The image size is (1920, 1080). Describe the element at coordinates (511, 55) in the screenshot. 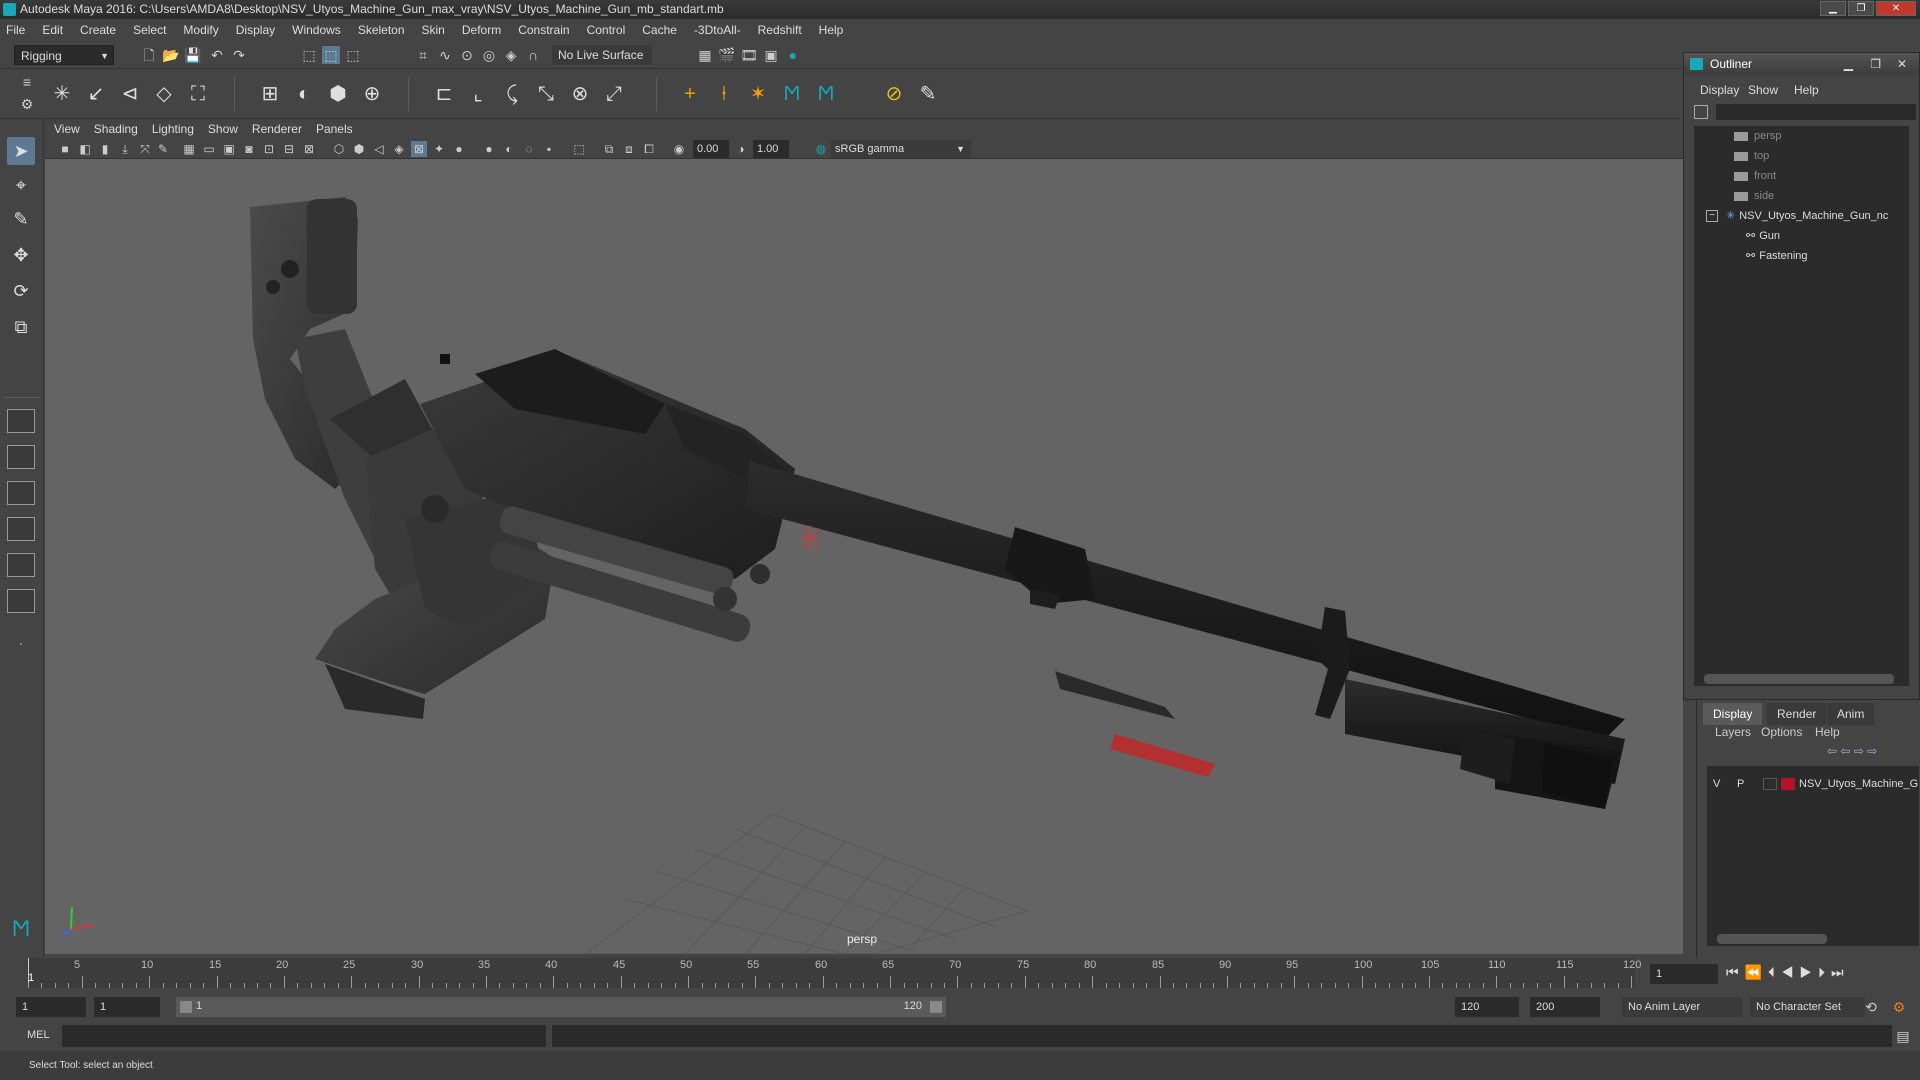

I see `snap-surface-icon: ◈` at that location.